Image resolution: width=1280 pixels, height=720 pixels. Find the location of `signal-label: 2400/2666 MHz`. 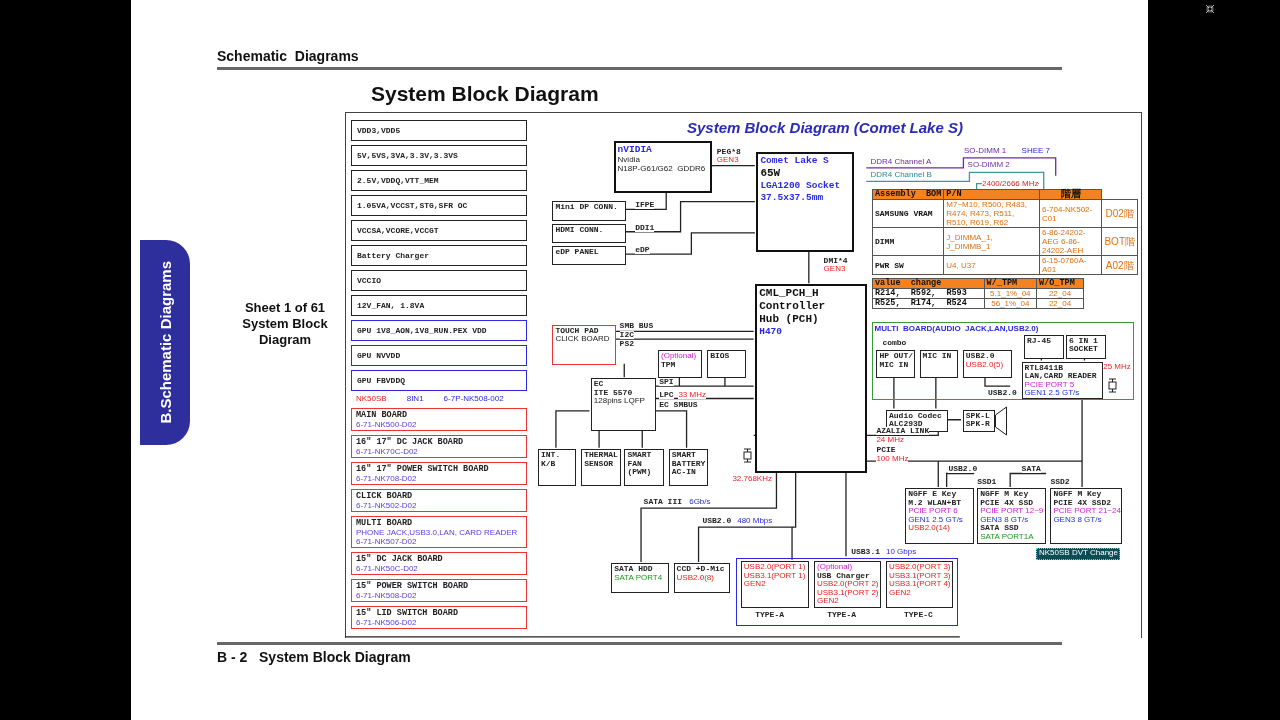

signal-label: 2400/2666 MHz is located at coordinates (1010, 184).